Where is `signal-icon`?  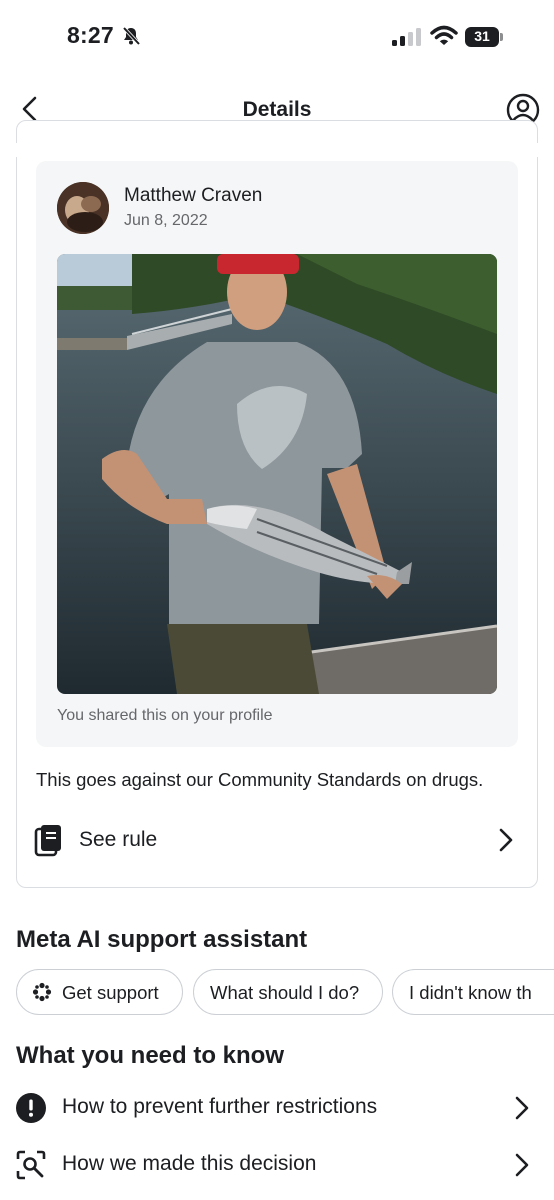 signal-icon is located at coordinates (406, 37).